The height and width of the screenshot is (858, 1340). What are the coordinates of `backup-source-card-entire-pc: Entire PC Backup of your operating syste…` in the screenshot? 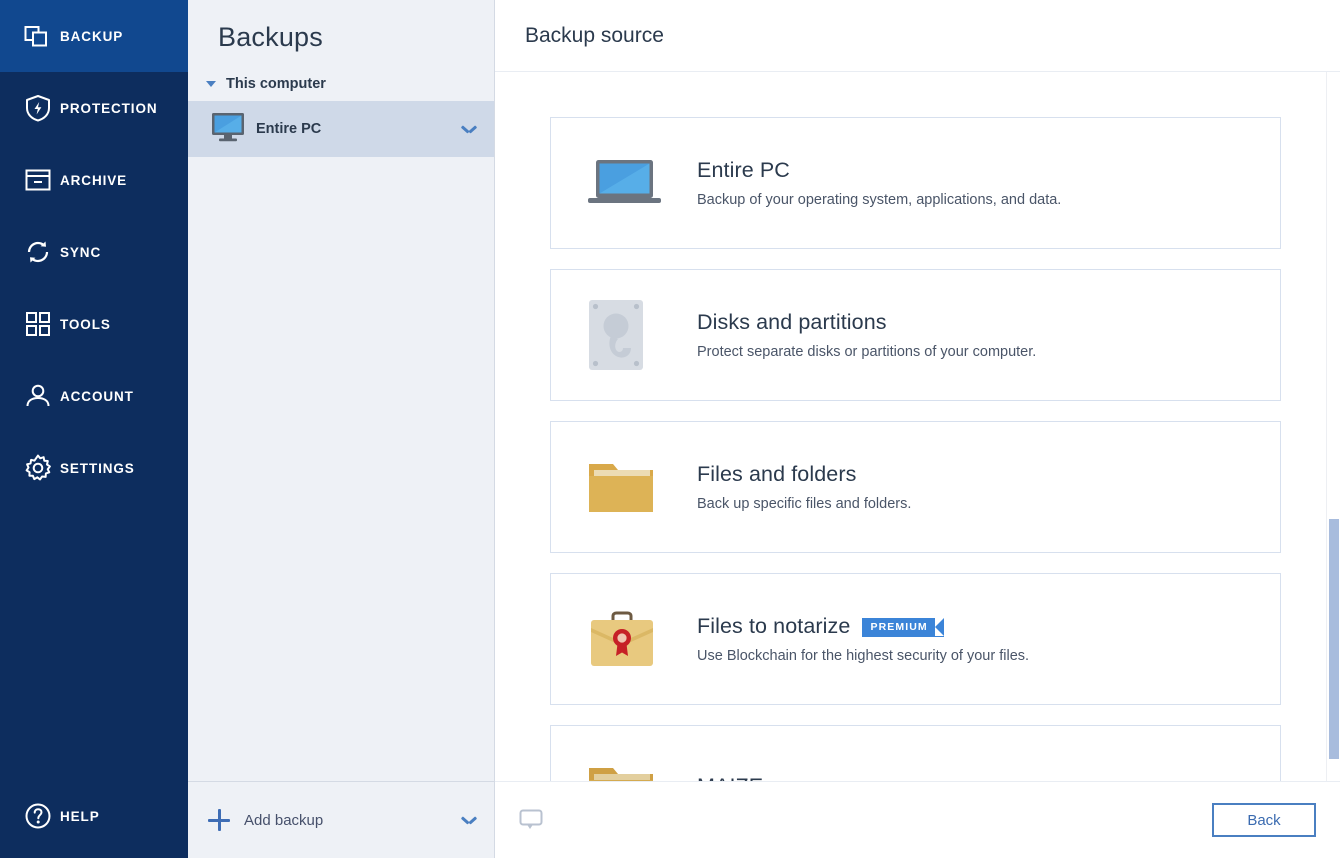 It's located at (915, 183).